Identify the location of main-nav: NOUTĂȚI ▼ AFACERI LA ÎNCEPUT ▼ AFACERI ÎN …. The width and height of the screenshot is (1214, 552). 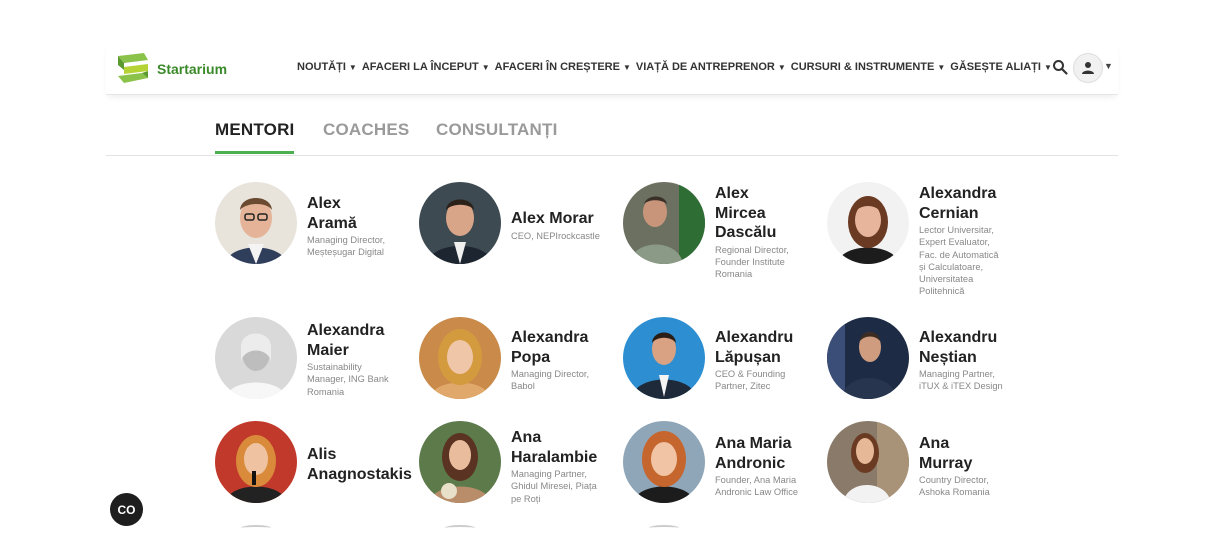
(674, 67).